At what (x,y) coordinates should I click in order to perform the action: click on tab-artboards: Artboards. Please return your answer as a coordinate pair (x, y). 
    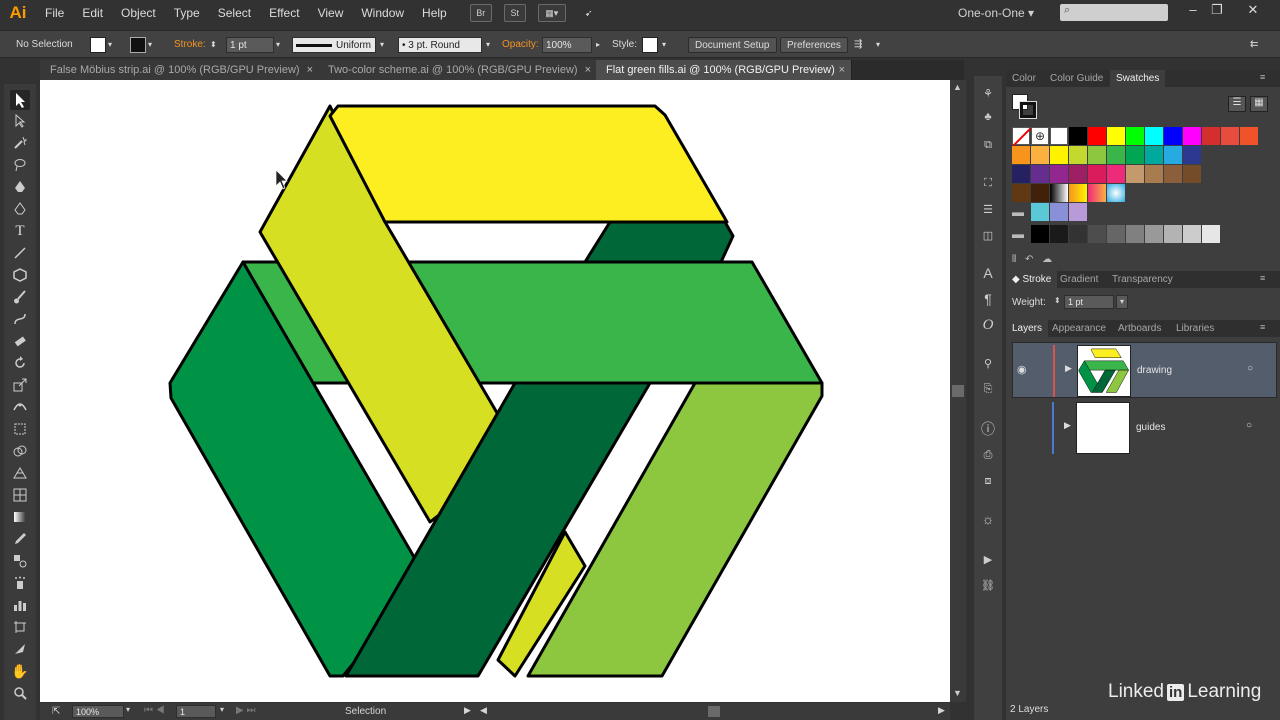
    Looking at the image, I should click on (1139, 328).